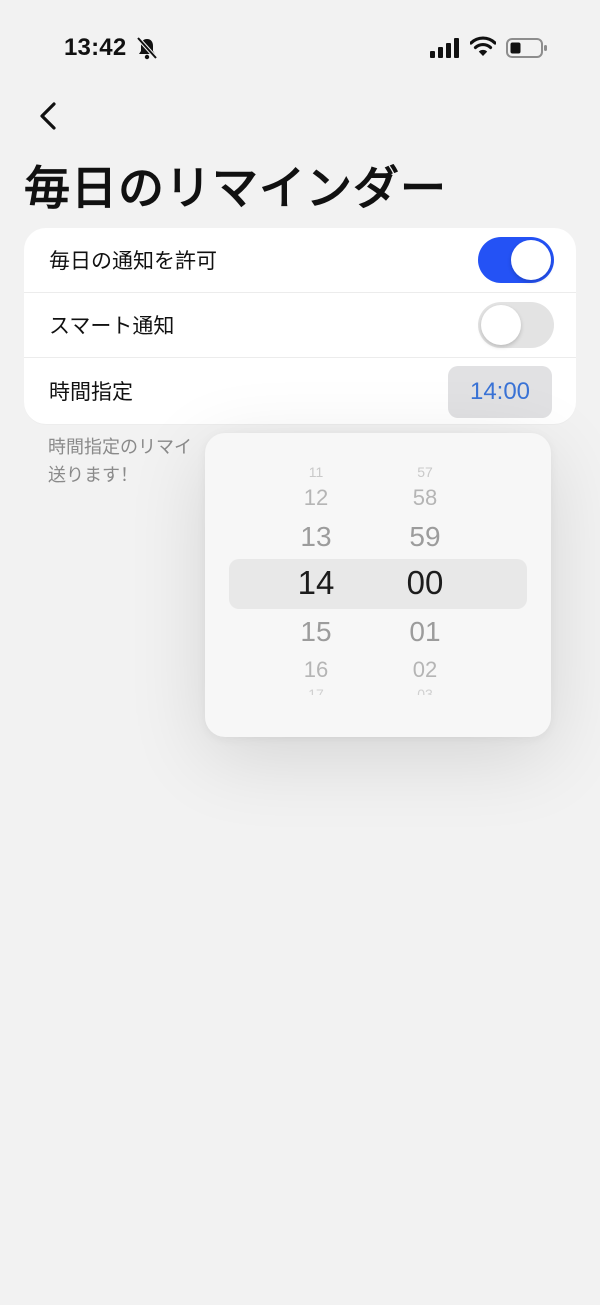 The height and width of the screenshot is (1305, 600). What do you see at coordinates (133, 261) in the screenshot?
I see `setting-label: 毎日の通知を許可` at bounding box center [133, 261].